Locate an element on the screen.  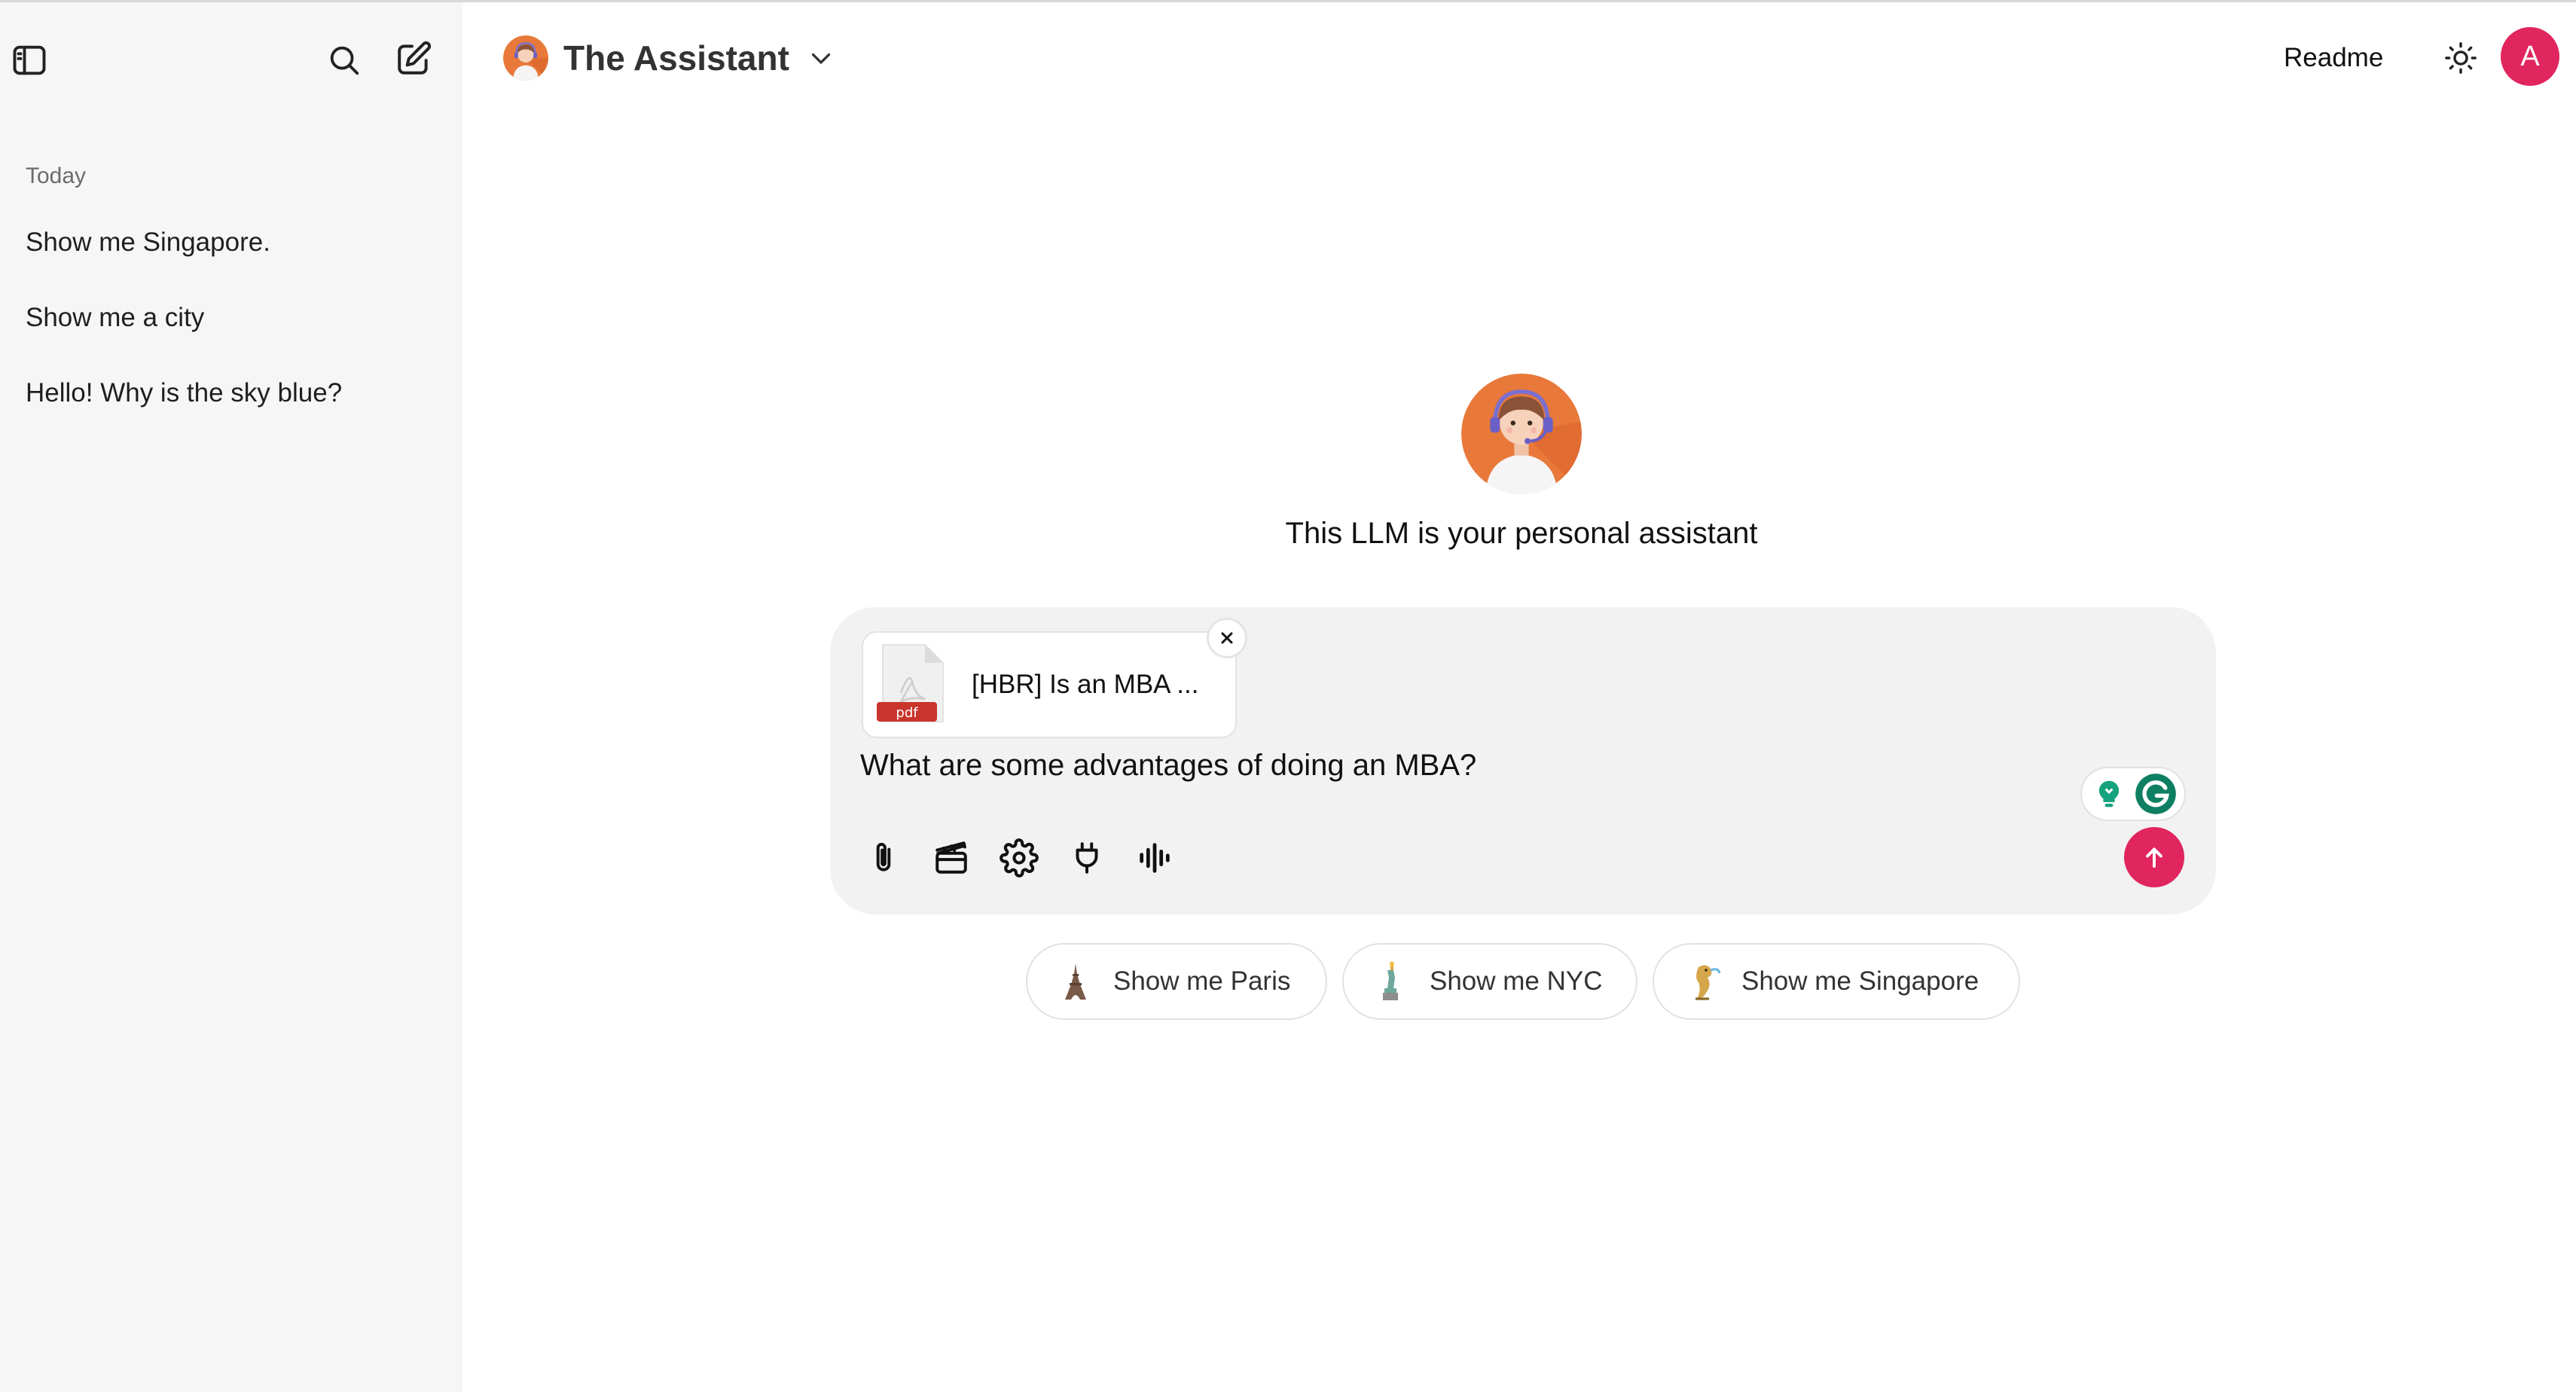
model-selector: The Assistant is located at coordinates (669, 58).